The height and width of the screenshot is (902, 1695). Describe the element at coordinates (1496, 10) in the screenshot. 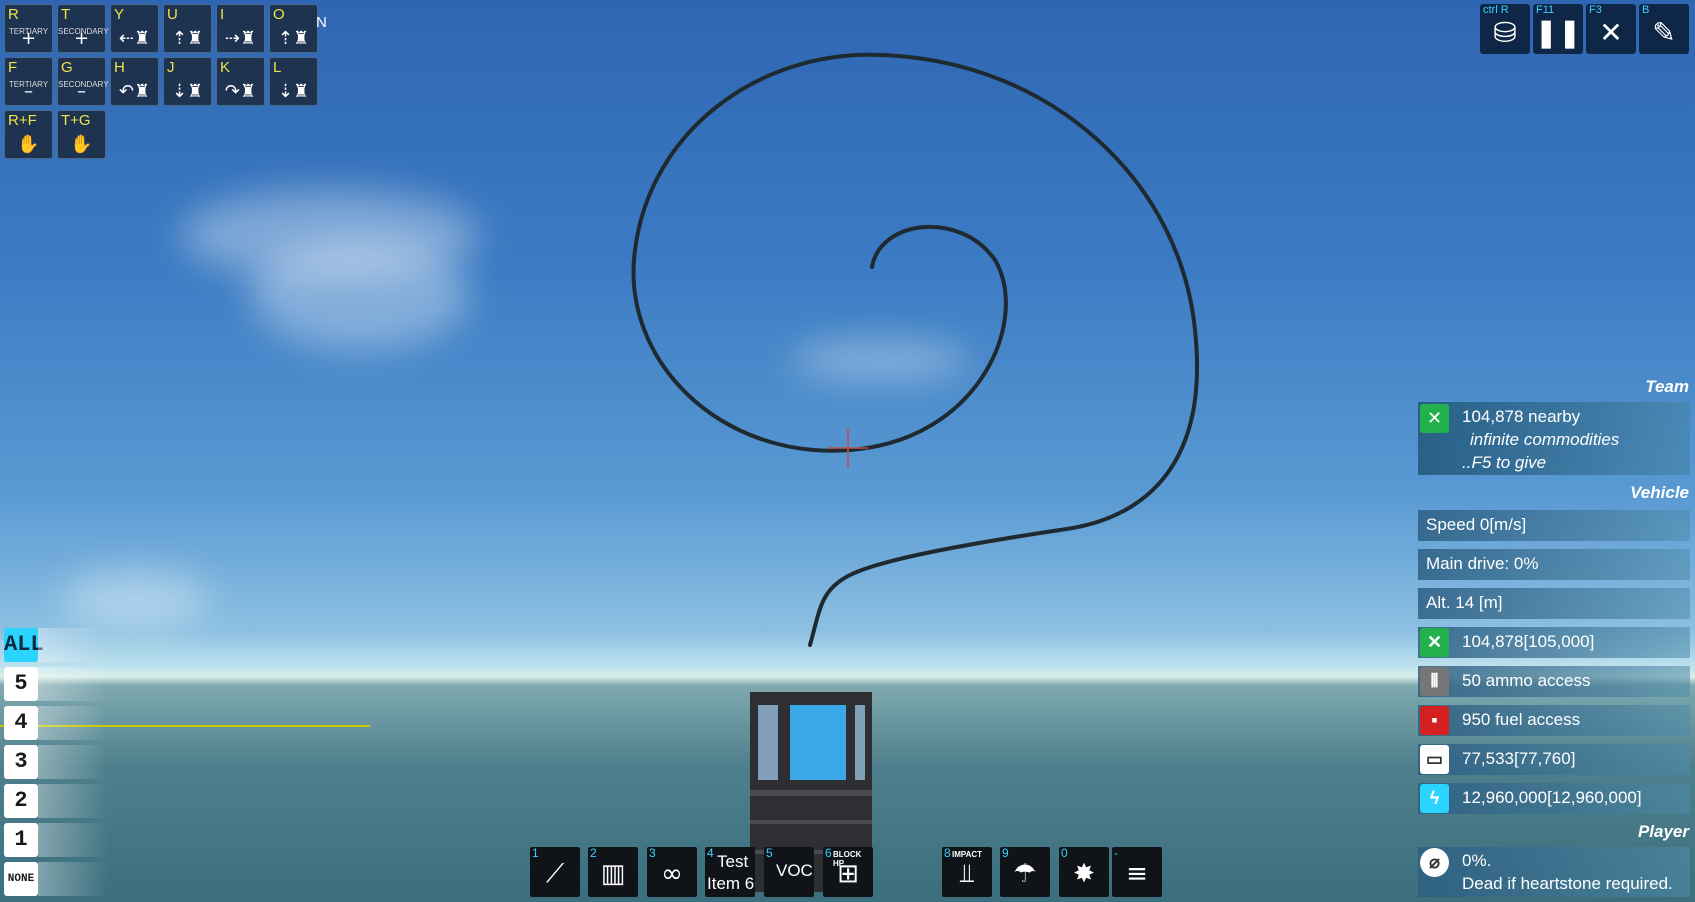

I see `shortcut-label: ctrl R` at that location.